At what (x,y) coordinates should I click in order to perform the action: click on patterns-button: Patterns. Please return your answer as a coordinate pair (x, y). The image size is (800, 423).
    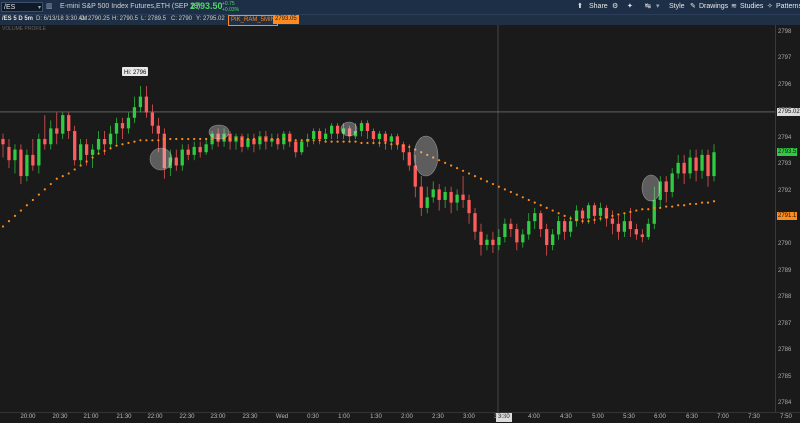
    Looking at the image, I should click on (788, 7).